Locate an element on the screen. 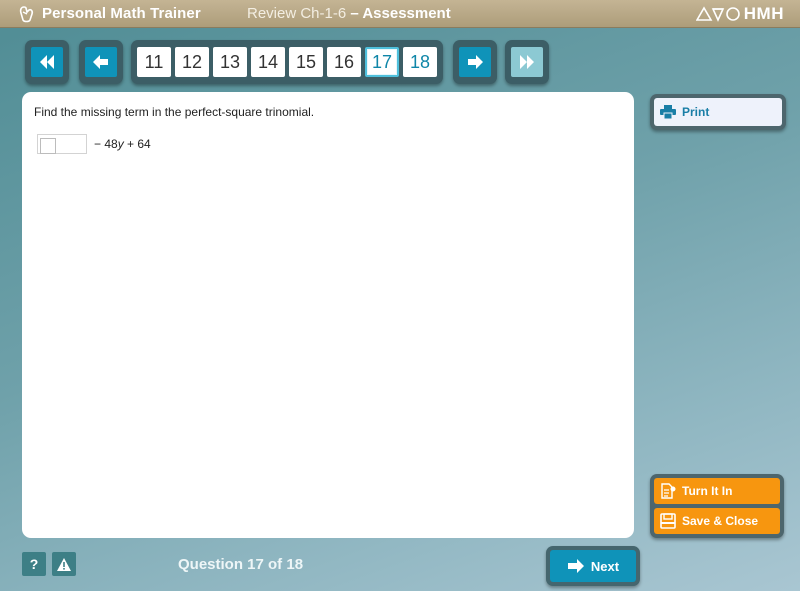 The width and height of the screenshot is (800, 591). next-group: Next is located at coordinates (593, 566).